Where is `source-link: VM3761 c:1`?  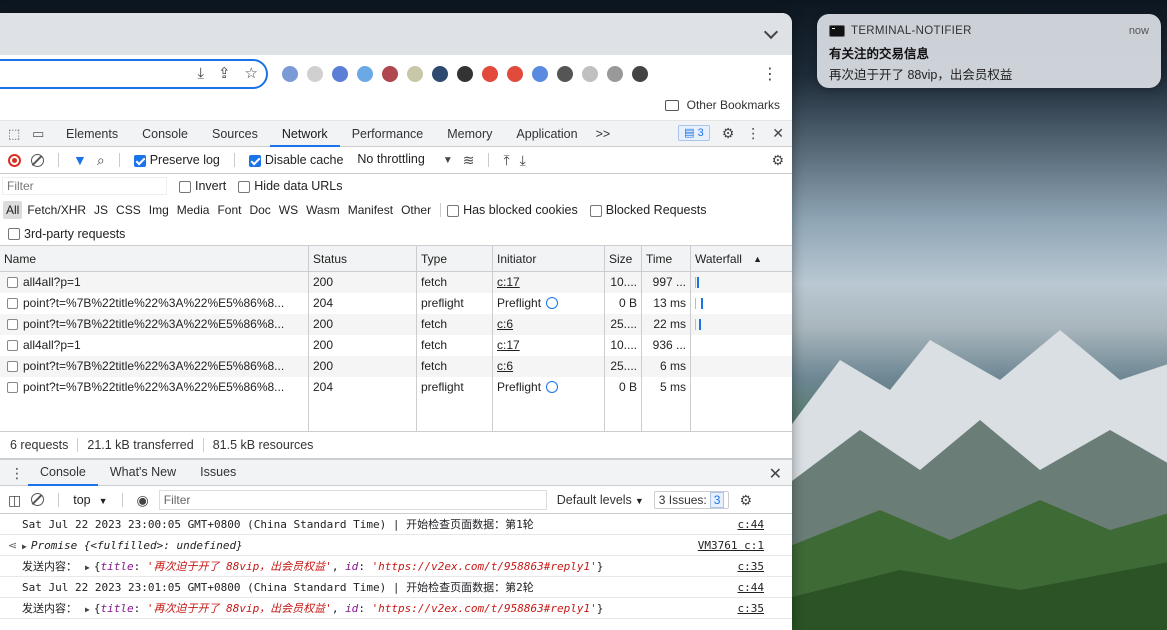
source-link: VM3761 c:1 is located at coordinates (731, 545).